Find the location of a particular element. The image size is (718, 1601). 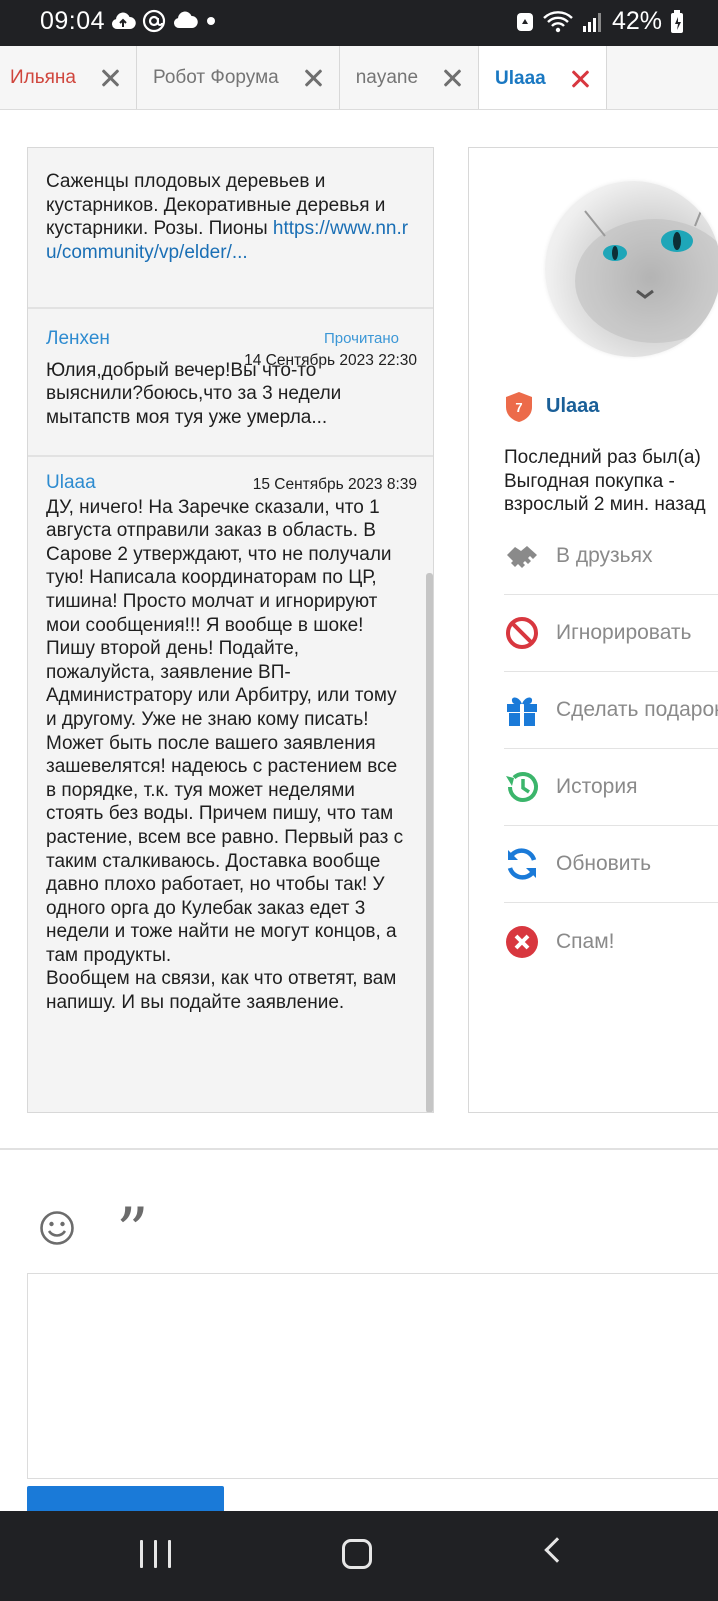

avatar is located at coordinates (631, 269).